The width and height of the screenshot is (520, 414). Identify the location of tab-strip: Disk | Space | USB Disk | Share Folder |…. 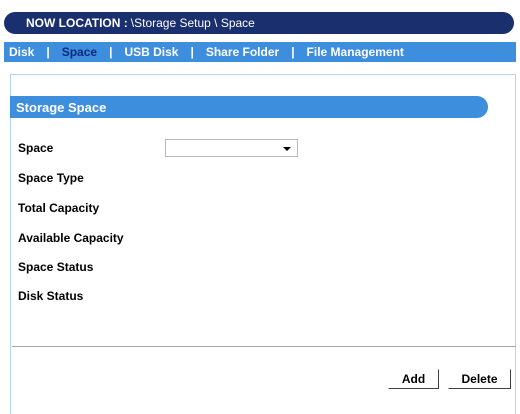
(260, 52).